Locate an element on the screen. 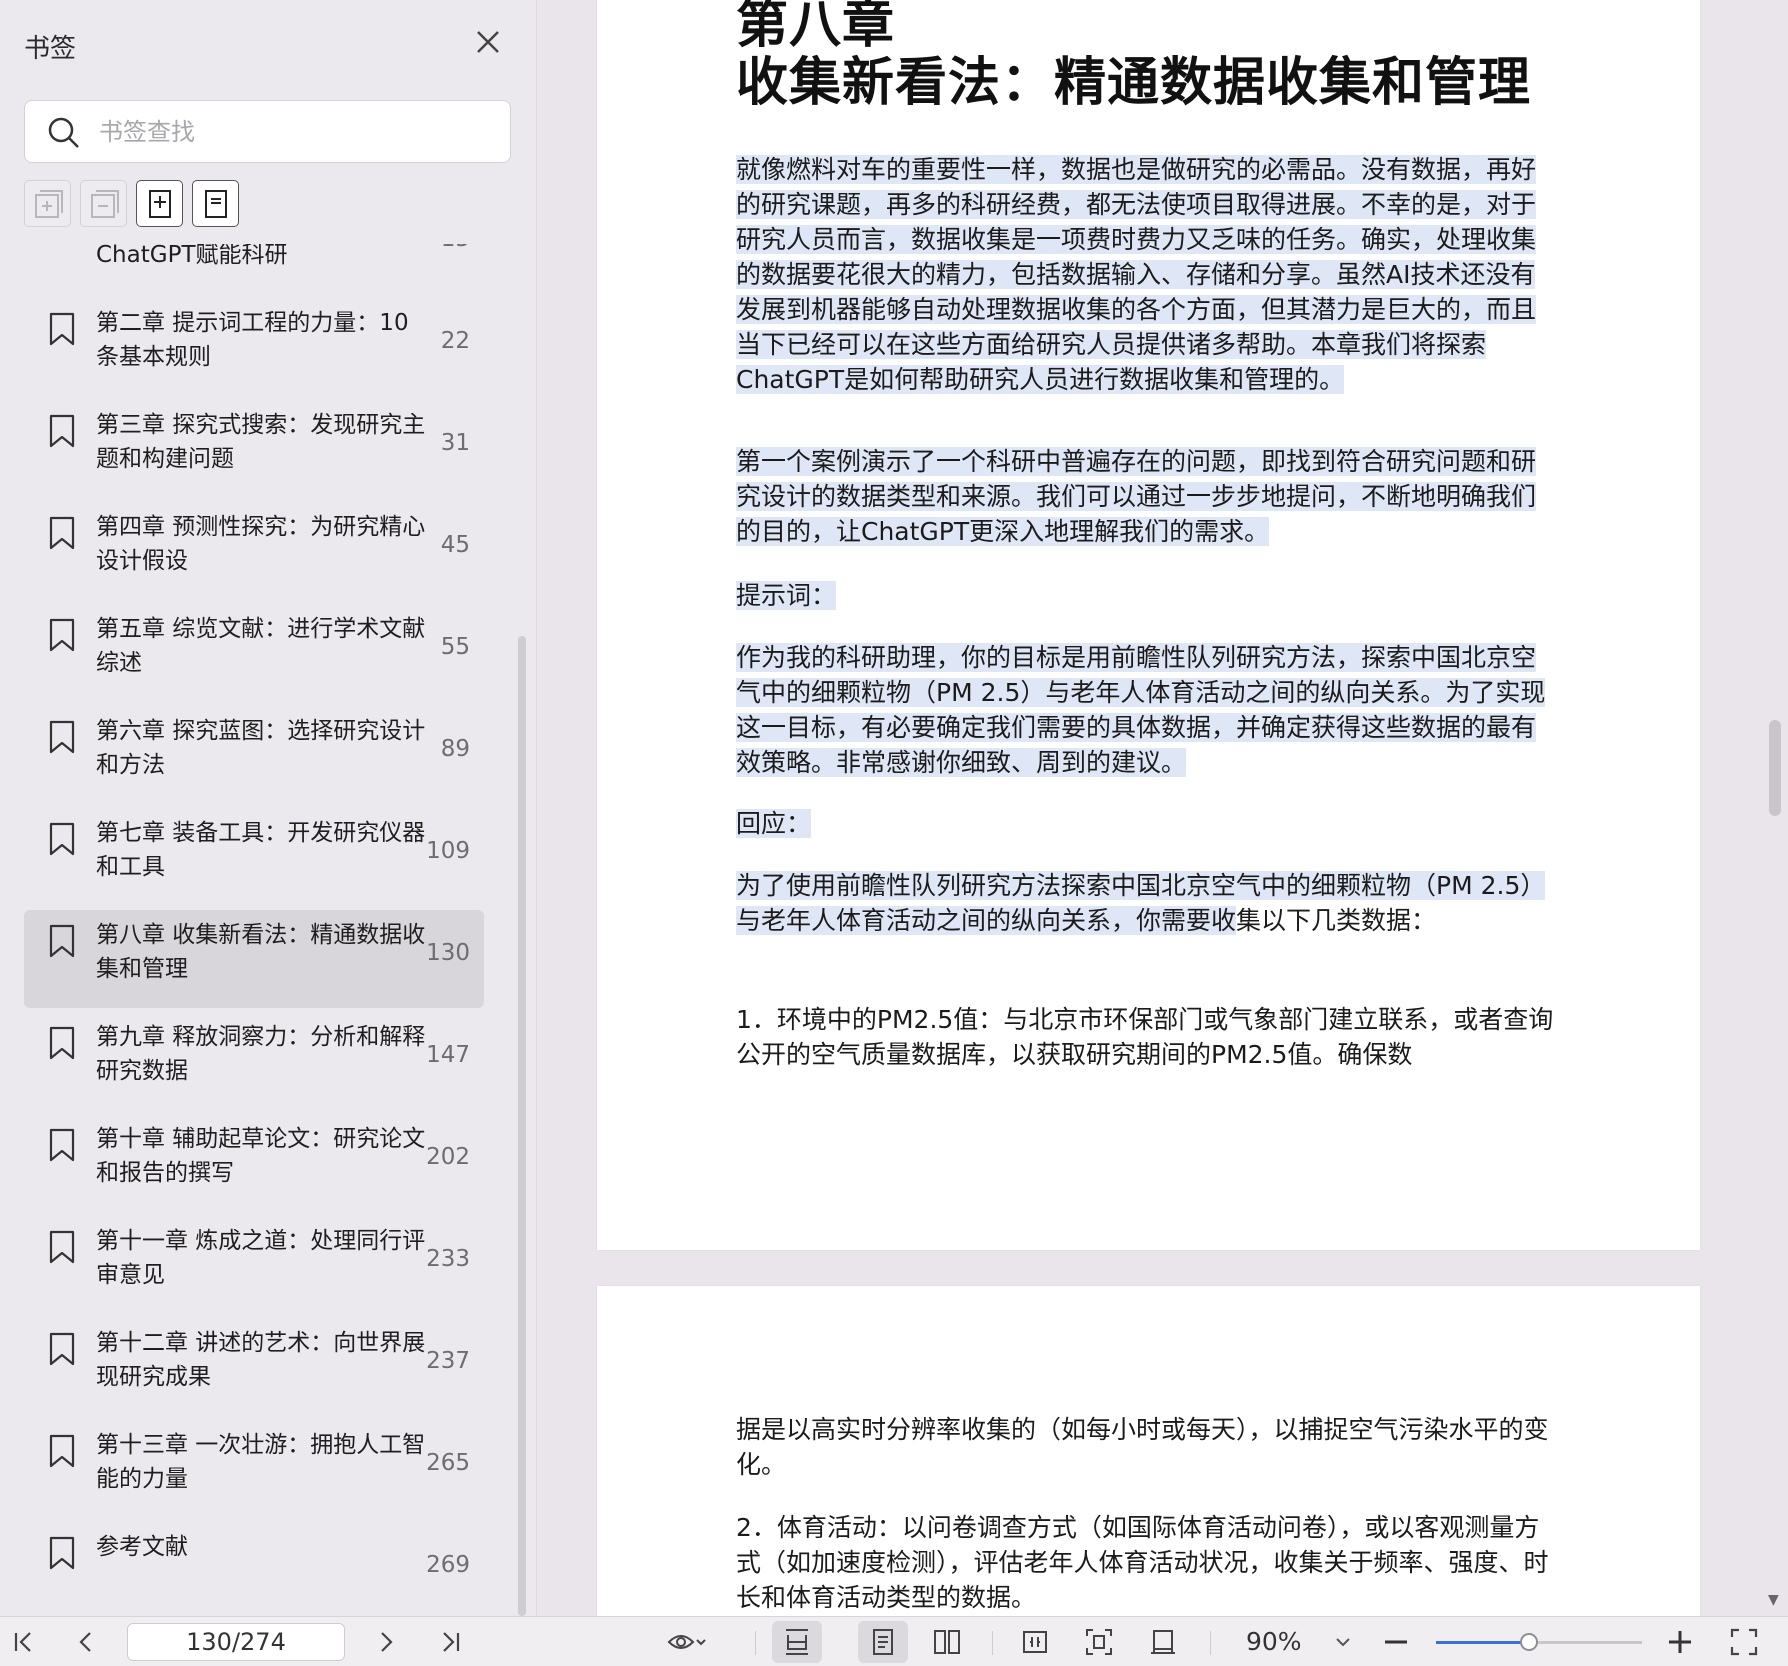  bookmark-page-number: 89 is located at coordinates (455, 749).